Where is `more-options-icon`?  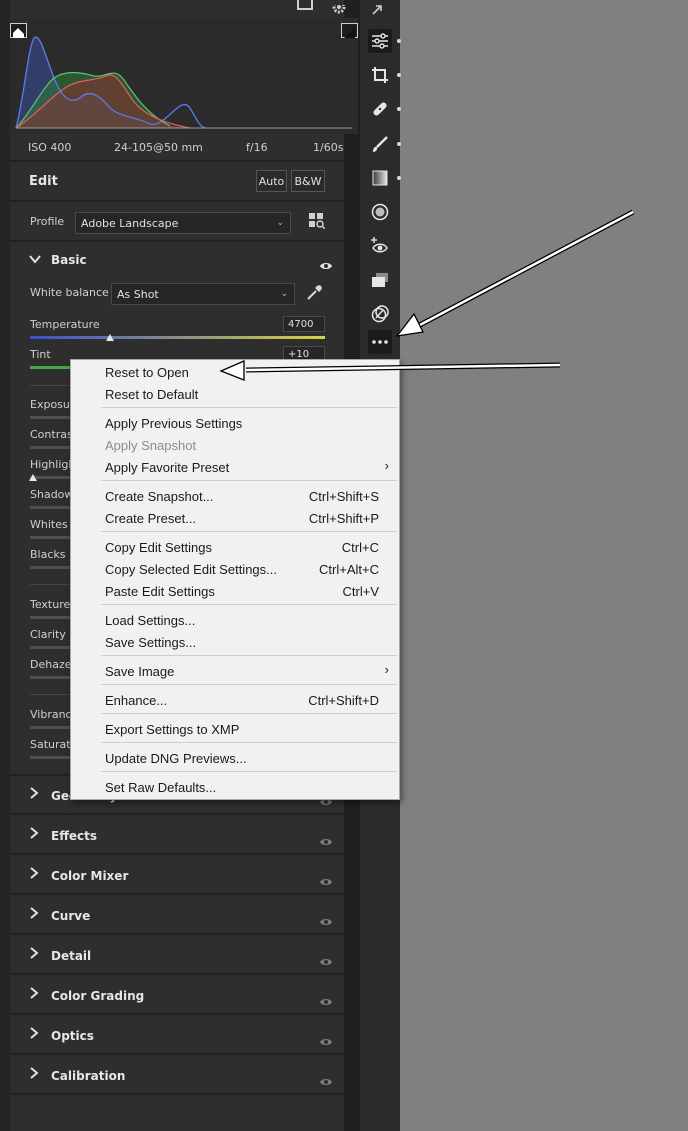
more-options-icon is located at coordinates (380, 342).